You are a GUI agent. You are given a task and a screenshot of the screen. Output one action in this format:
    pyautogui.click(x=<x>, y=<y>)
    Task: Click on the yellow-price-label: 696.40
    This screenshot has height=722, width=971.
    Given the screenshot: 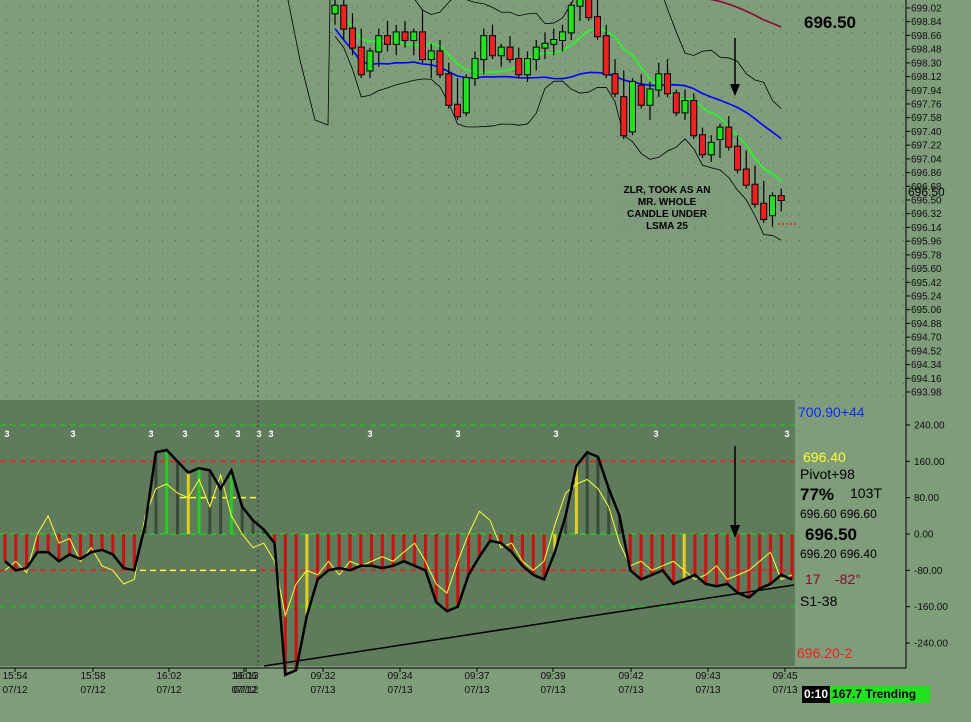 What is the action you would take?
    pyautogui.click(x=824, y=457)
    